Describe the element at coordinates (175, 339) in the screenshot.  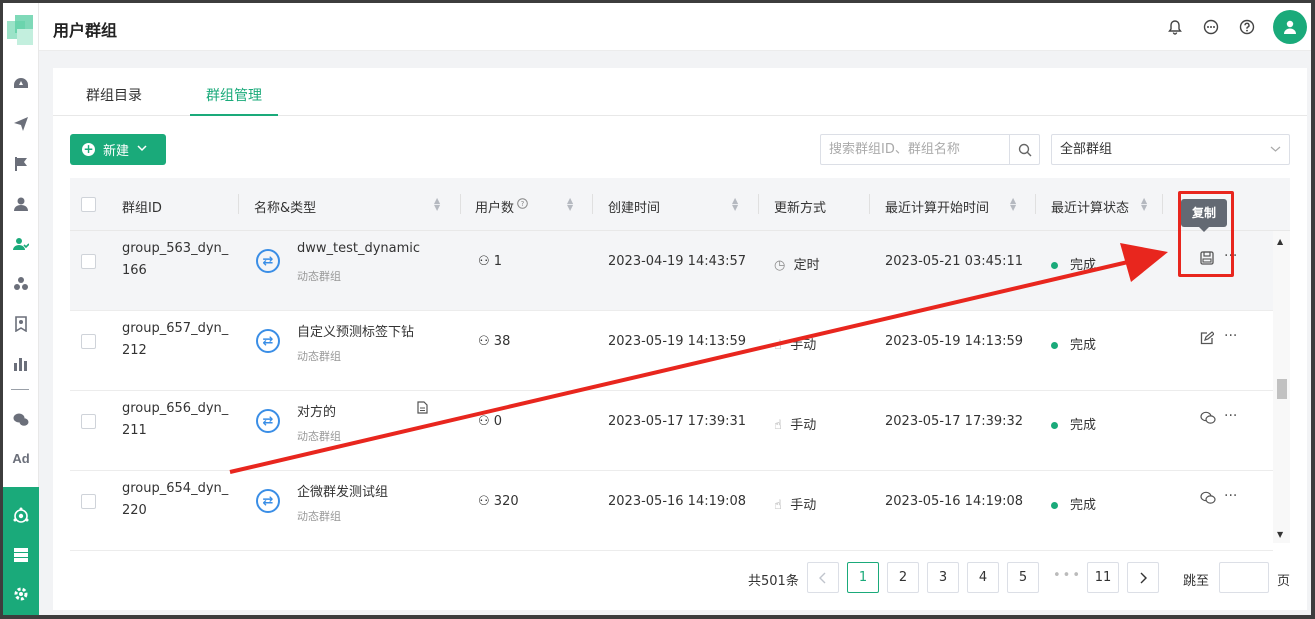
I see `group-id: group_657_dyn_ 212` at that location.